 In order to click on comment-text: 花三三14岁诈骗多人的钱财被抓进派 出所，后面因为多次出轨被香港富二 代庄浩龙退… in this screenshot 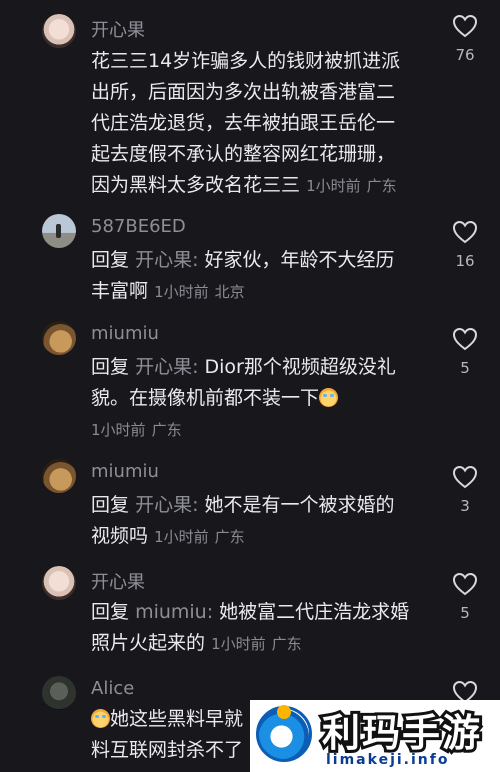, I will do `click(246, 123)`.